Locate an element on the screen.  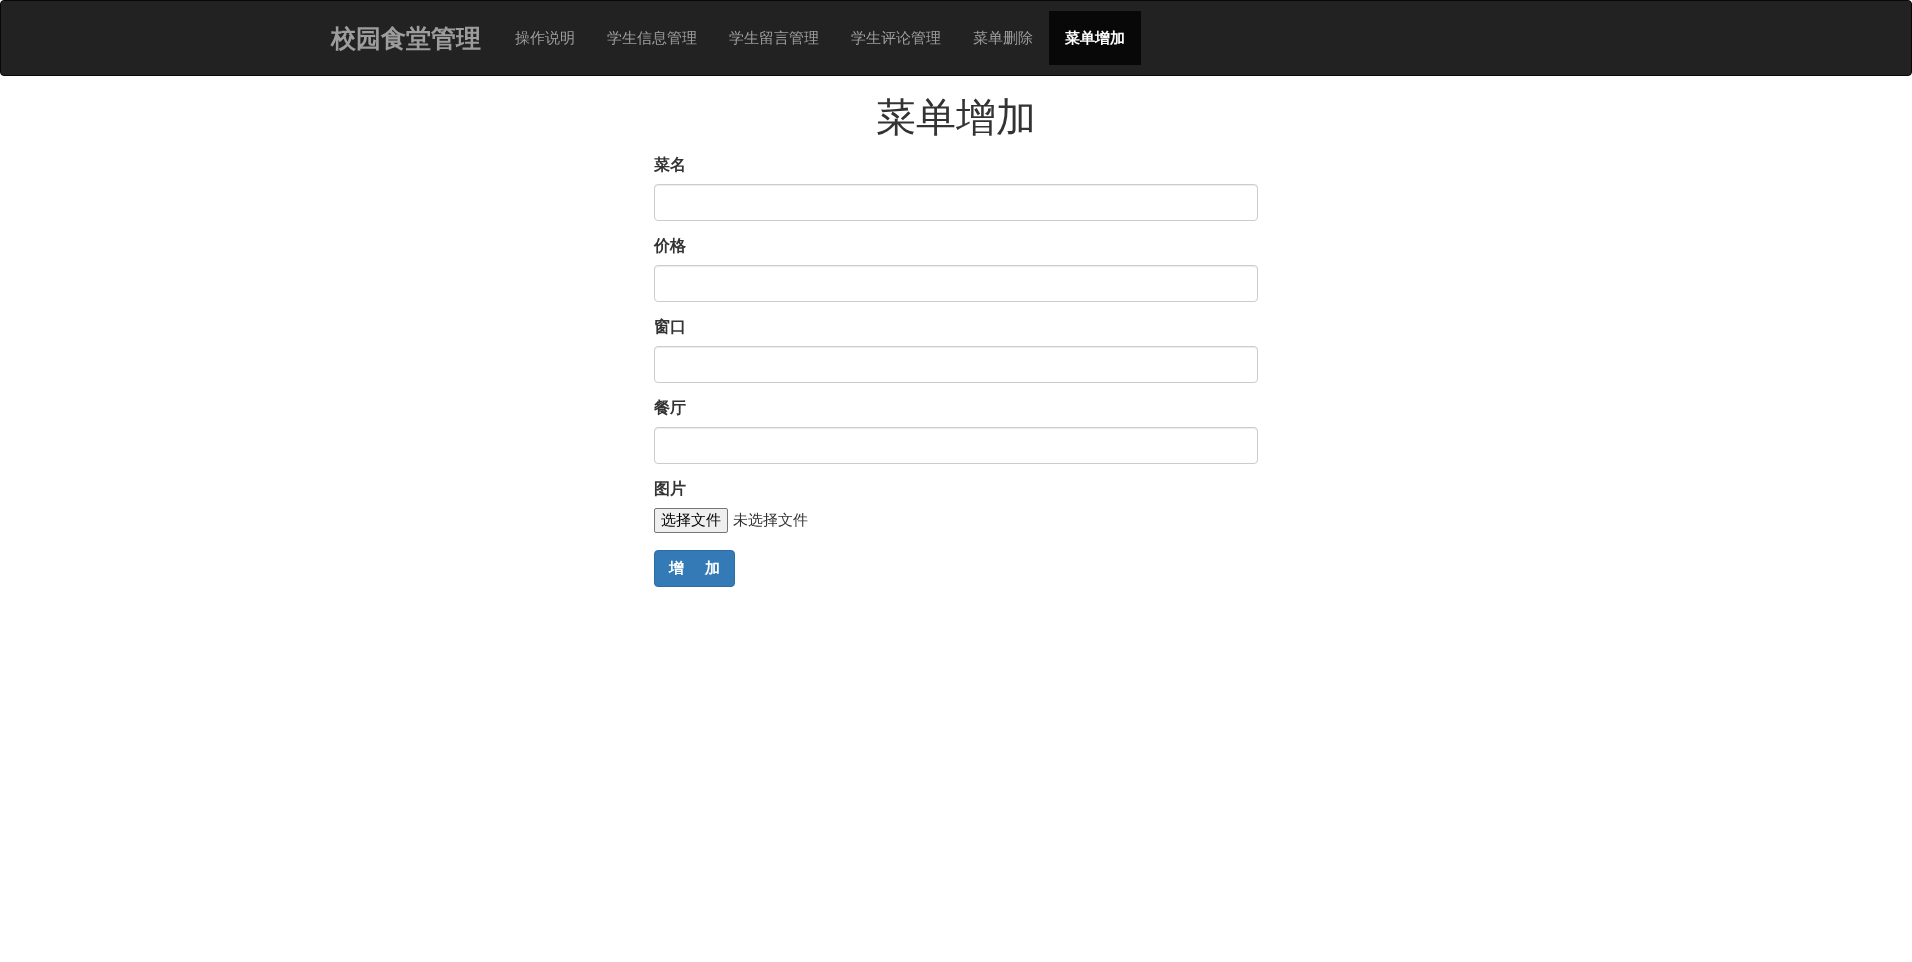
add-button: 增 加 is located at coordinates (694, 568).